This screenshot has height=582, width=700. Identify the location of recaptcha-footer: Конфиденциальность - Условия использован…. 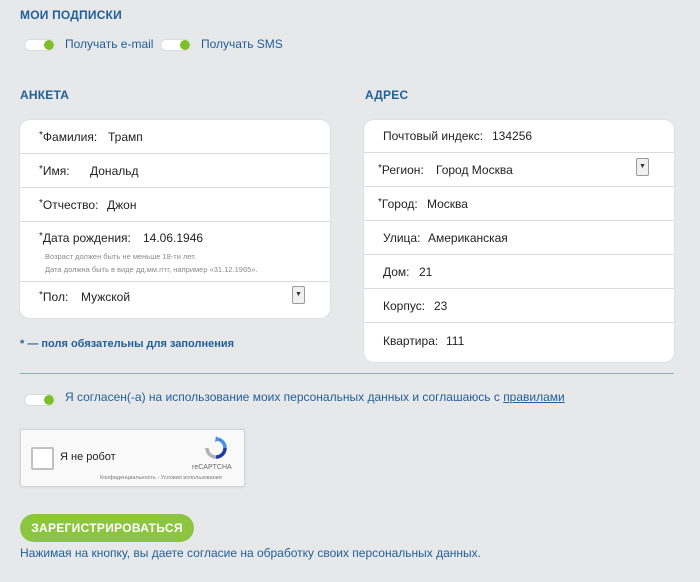
(161, 478).